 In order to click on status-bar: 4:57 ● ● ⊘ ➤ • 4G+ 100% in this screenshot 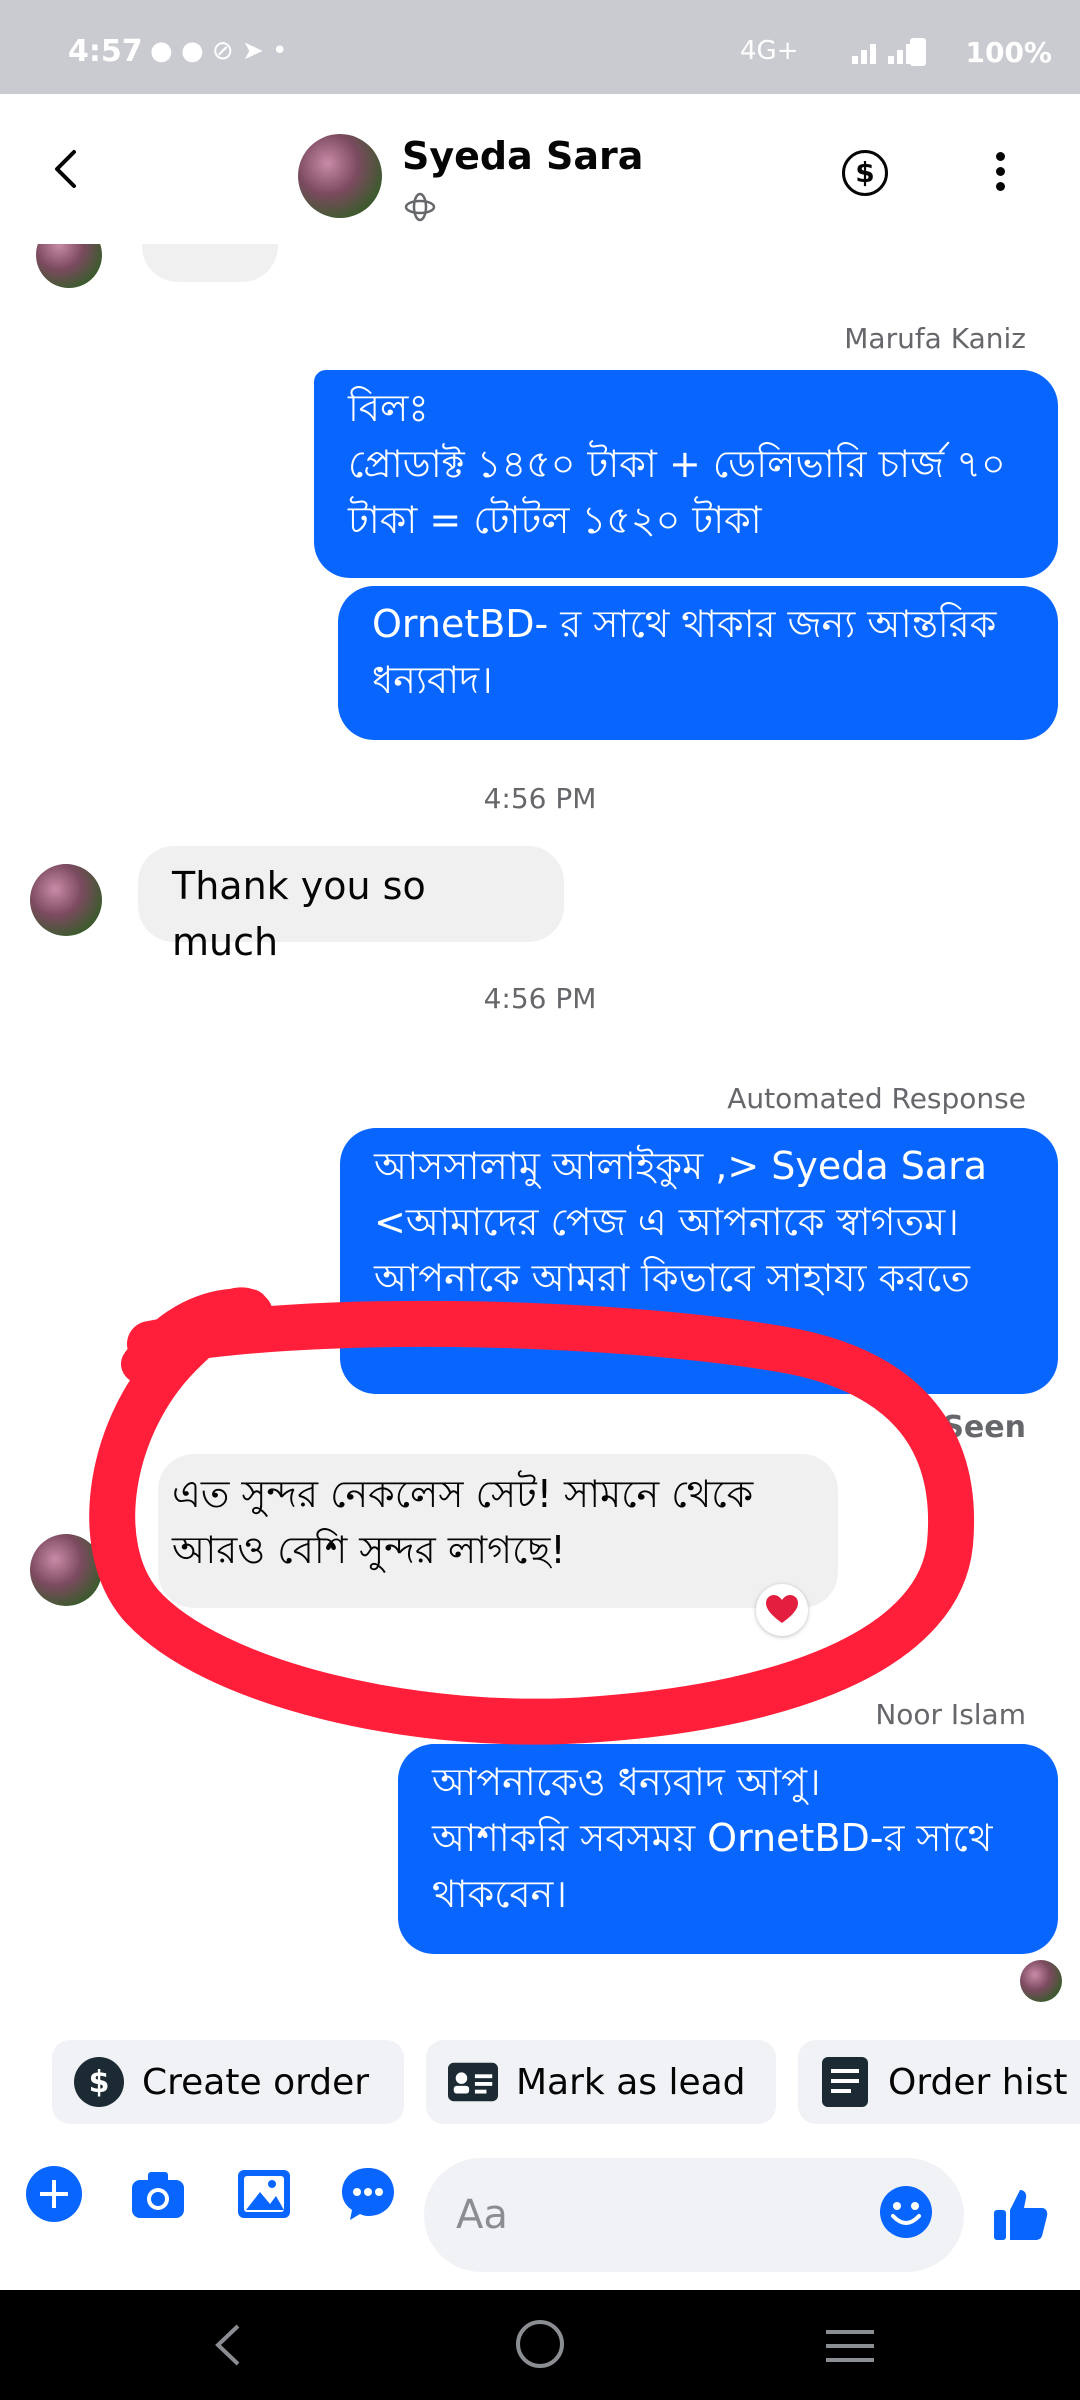, I will do `click(540, 47)`.